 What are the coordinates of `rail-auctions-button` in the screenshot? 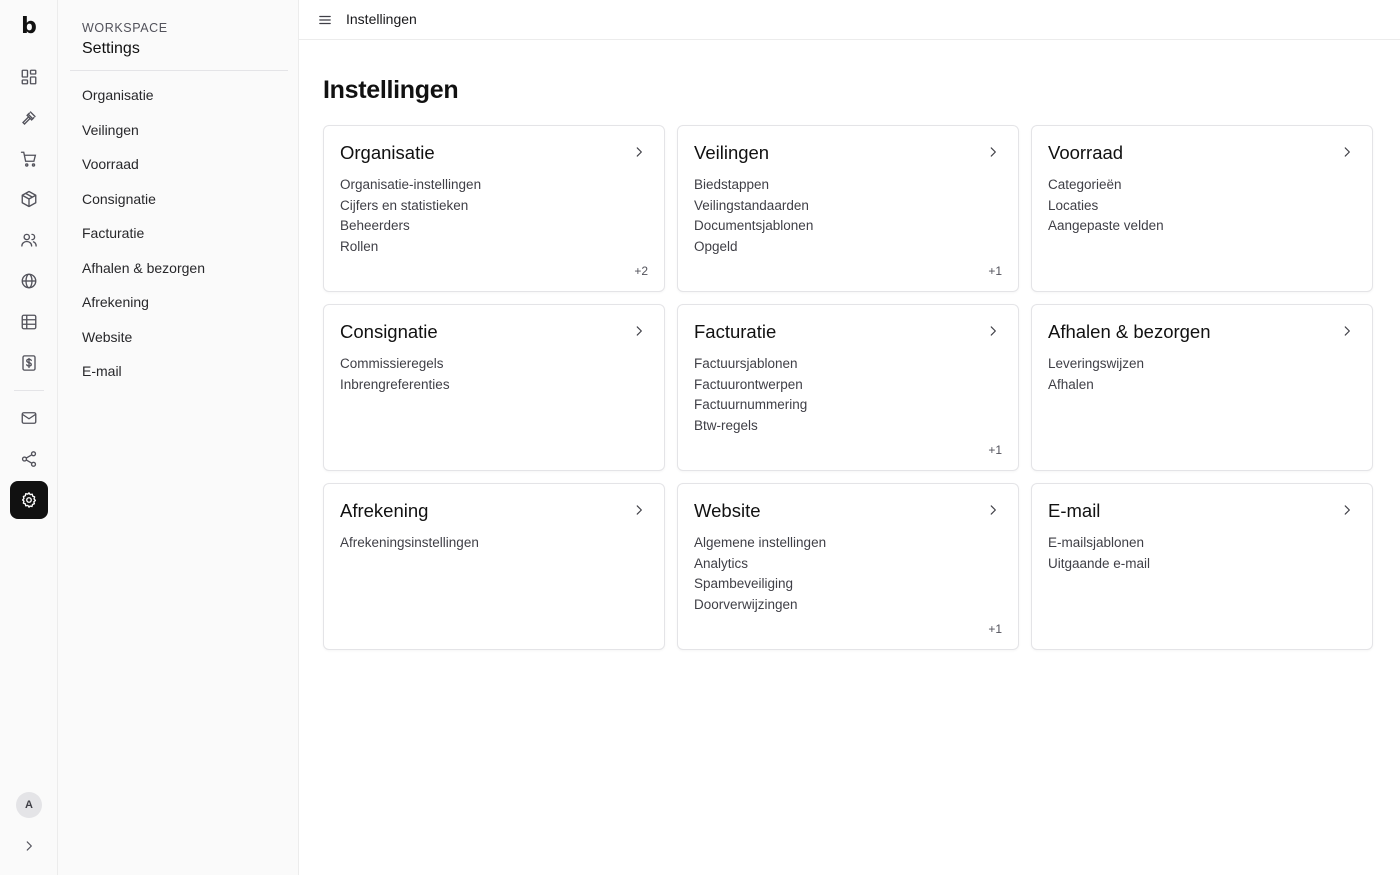 It's located at (29, 118).